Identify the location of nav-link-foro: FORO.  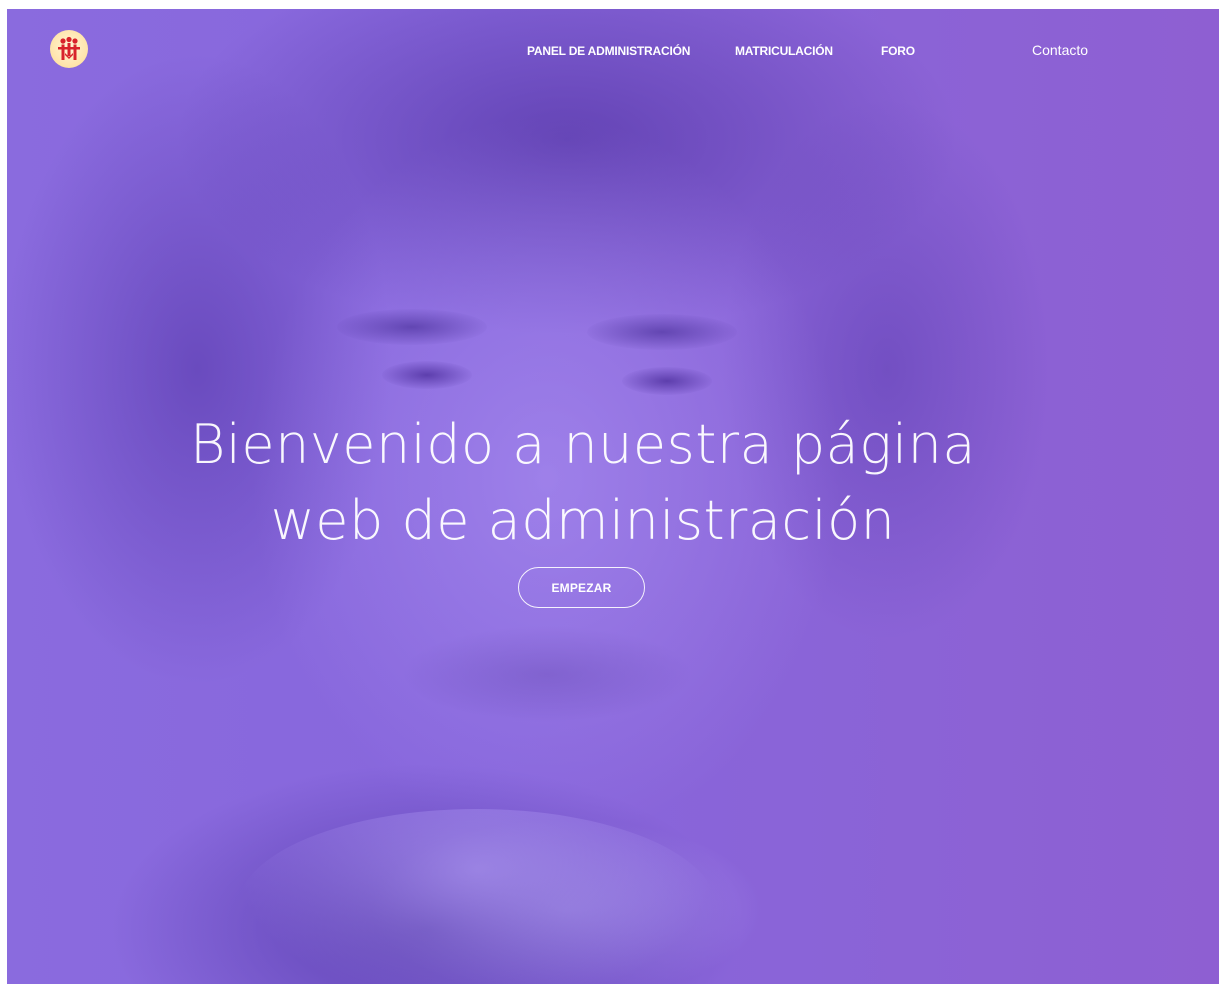
(898, 51).